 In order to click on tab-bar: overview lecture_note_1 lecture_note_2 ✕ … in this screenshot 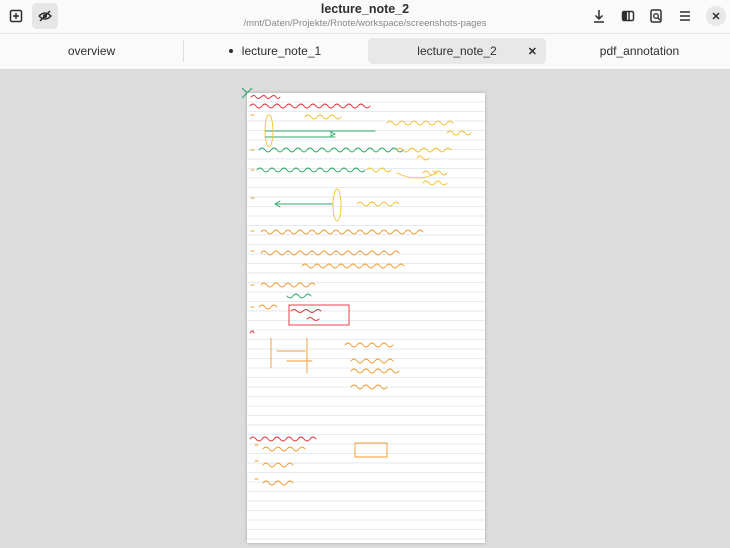, I will do `click(365, 52)`.